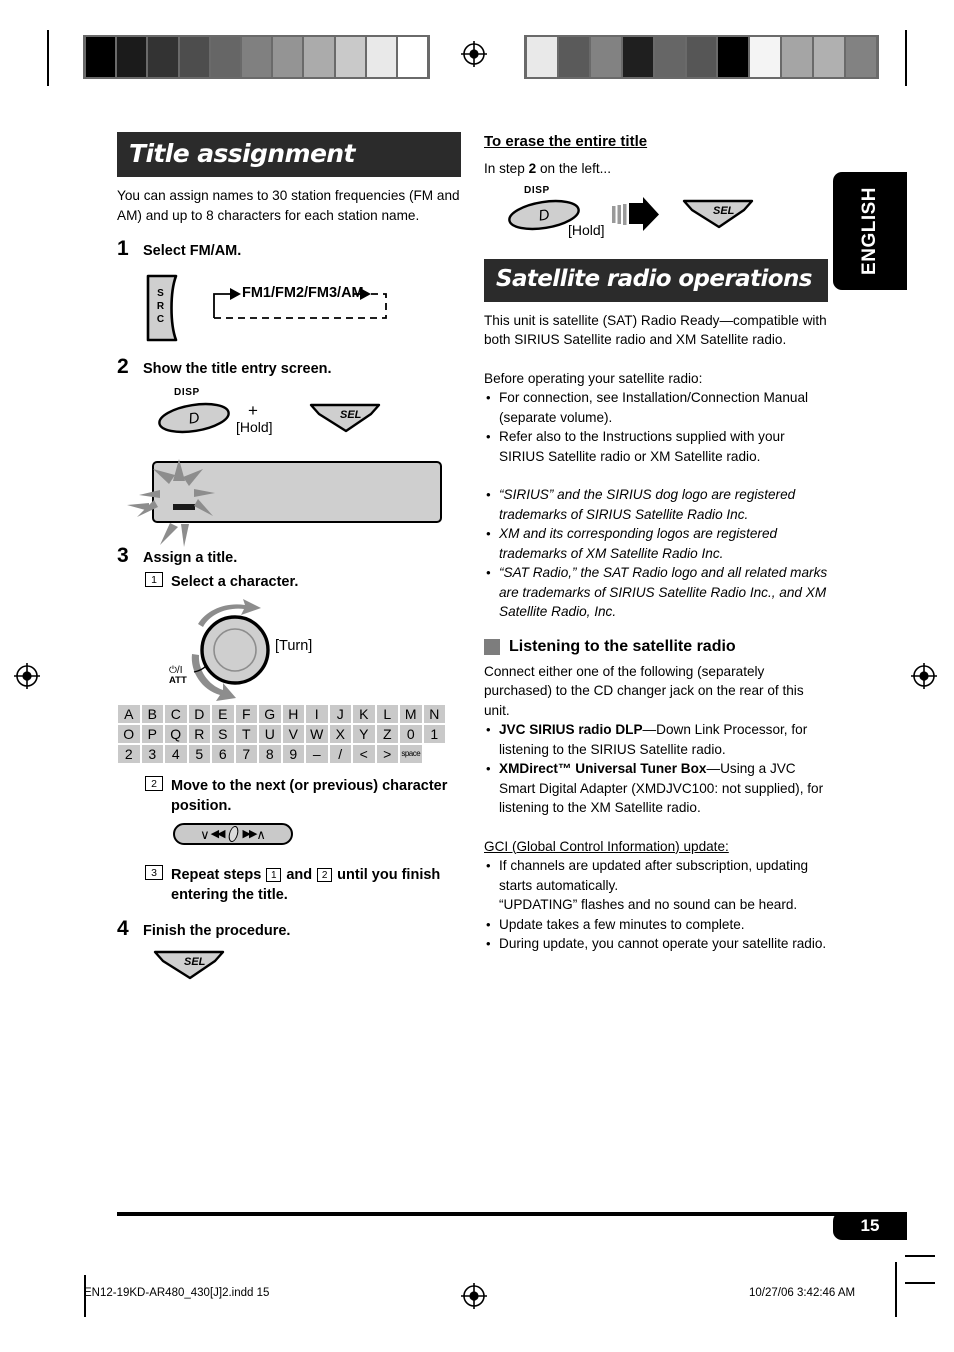 The width and height of the screenshot is (954, 1352). Describe the element at coordinates (586, 229) in the screenshot. I see `erase-hold-label: [Hold]` at that location.